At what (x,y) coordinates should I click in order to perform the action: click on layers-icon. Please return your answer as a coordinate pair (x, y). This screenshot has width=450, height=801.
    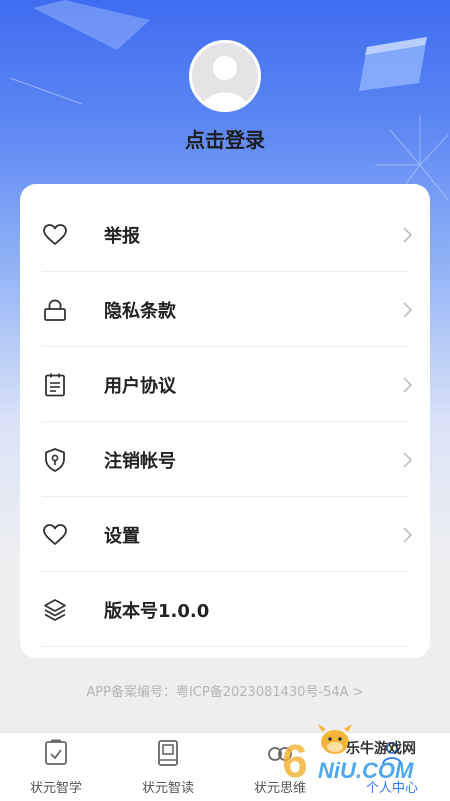
    Looking at the image, I should click on (55, 609).